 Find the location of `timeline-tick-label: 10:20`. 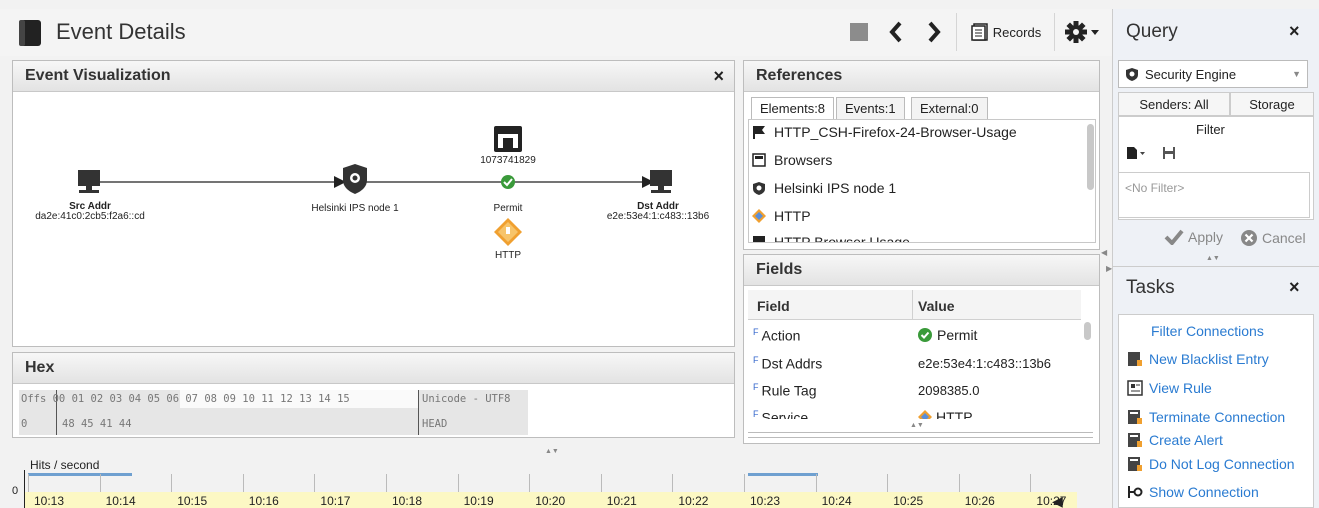

timeline-tick-label: 10:20 is located at coordinates (550, 501).